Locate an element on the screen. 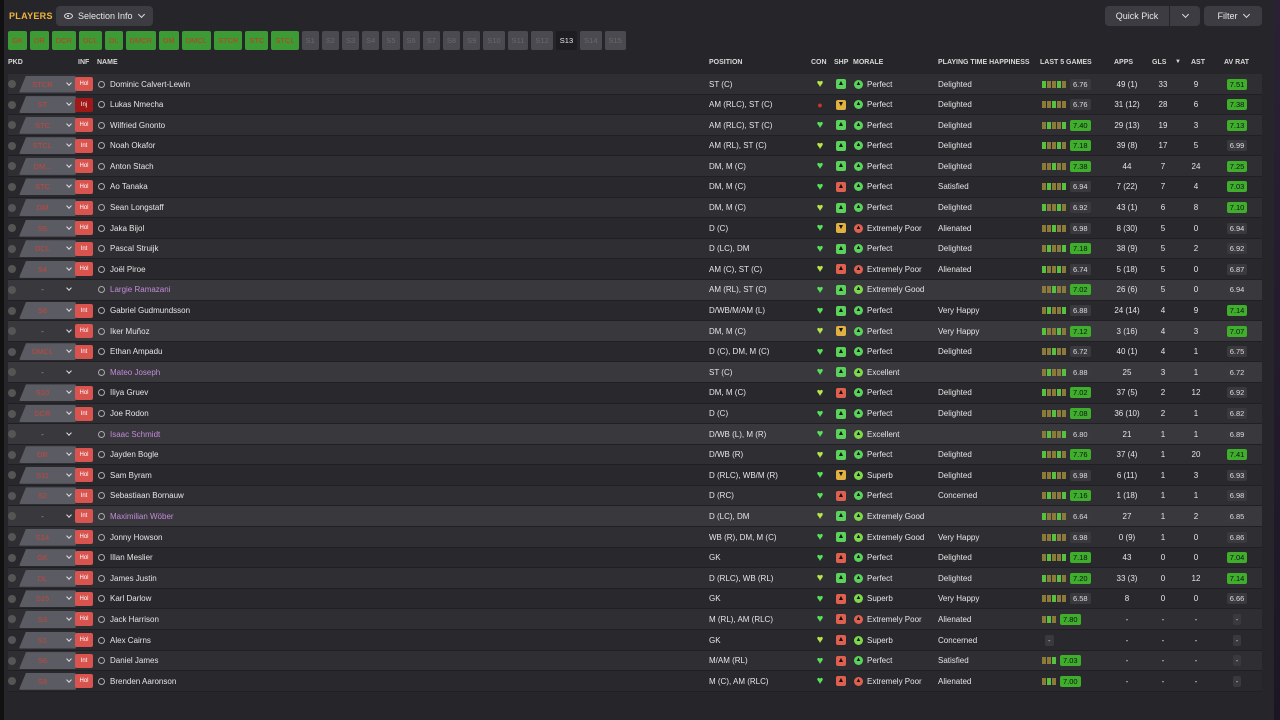  player-name: Wilfried Gnonto is located at coordinates (137, 125).